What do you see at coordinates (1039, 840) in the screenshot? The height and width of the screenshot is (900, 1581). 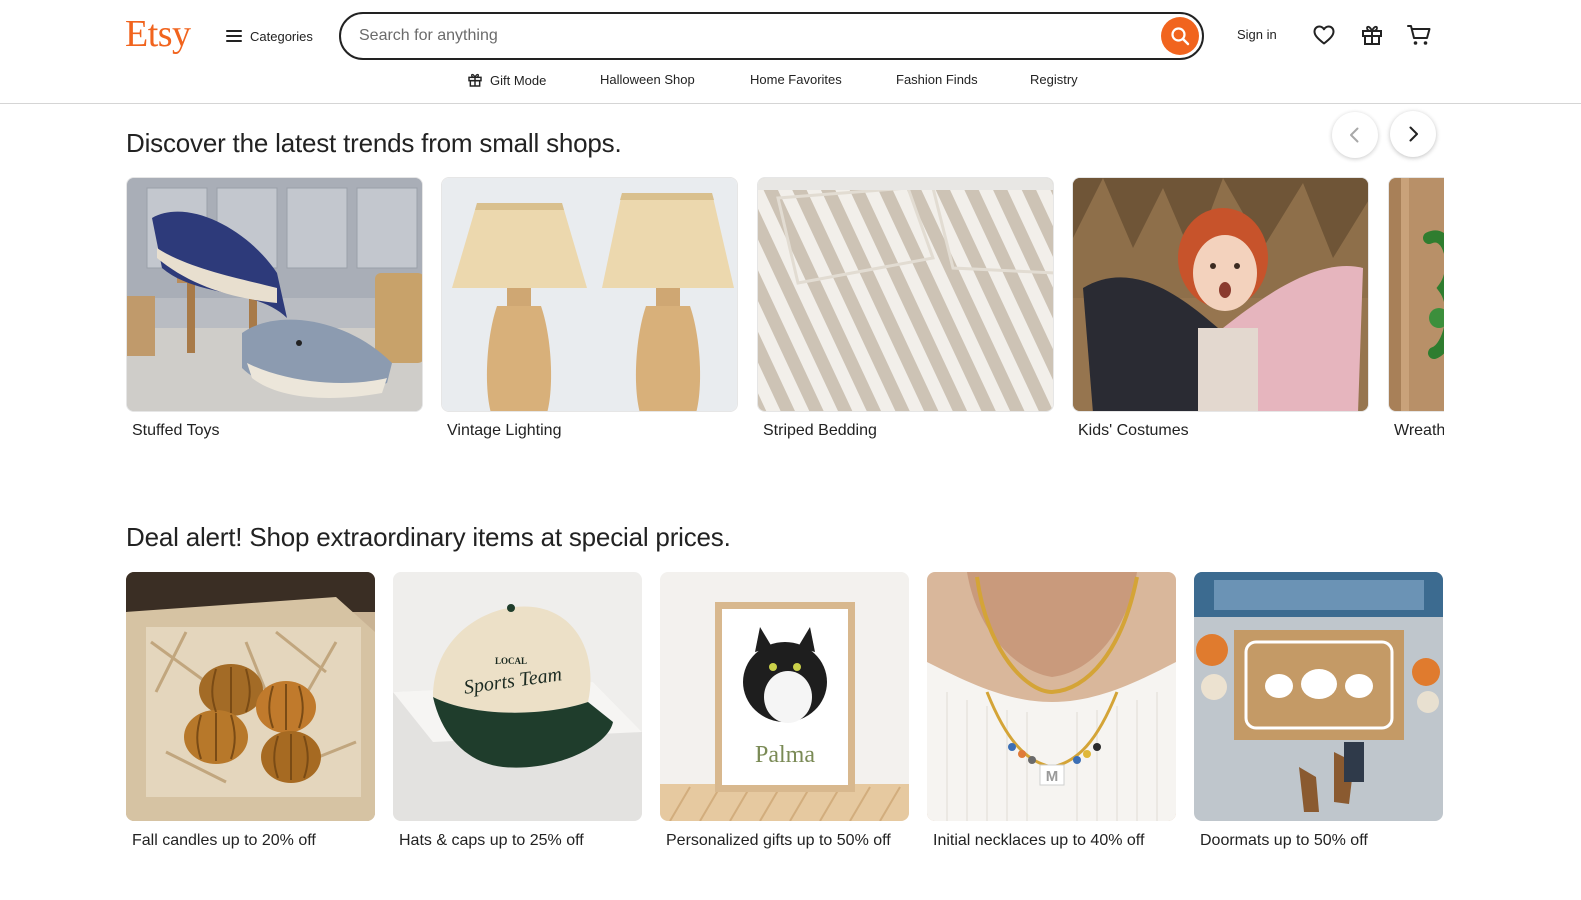 I see `deal-card-label: Initial necklaces up to 40% off` at bounding box center [1039, 840].